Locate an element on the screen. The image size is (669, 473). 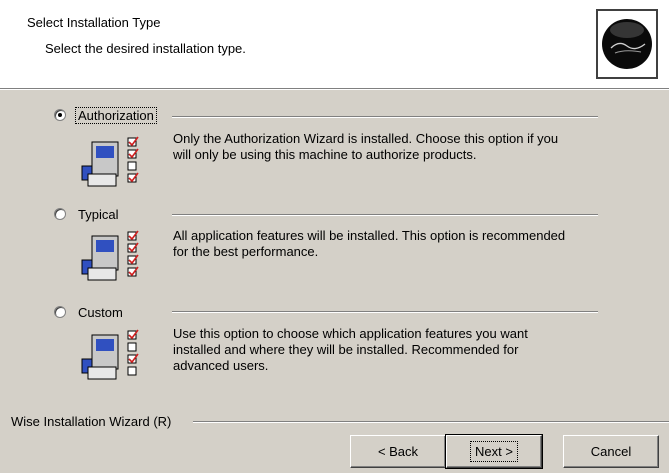
product-logo is located at coordinates (627, 44).